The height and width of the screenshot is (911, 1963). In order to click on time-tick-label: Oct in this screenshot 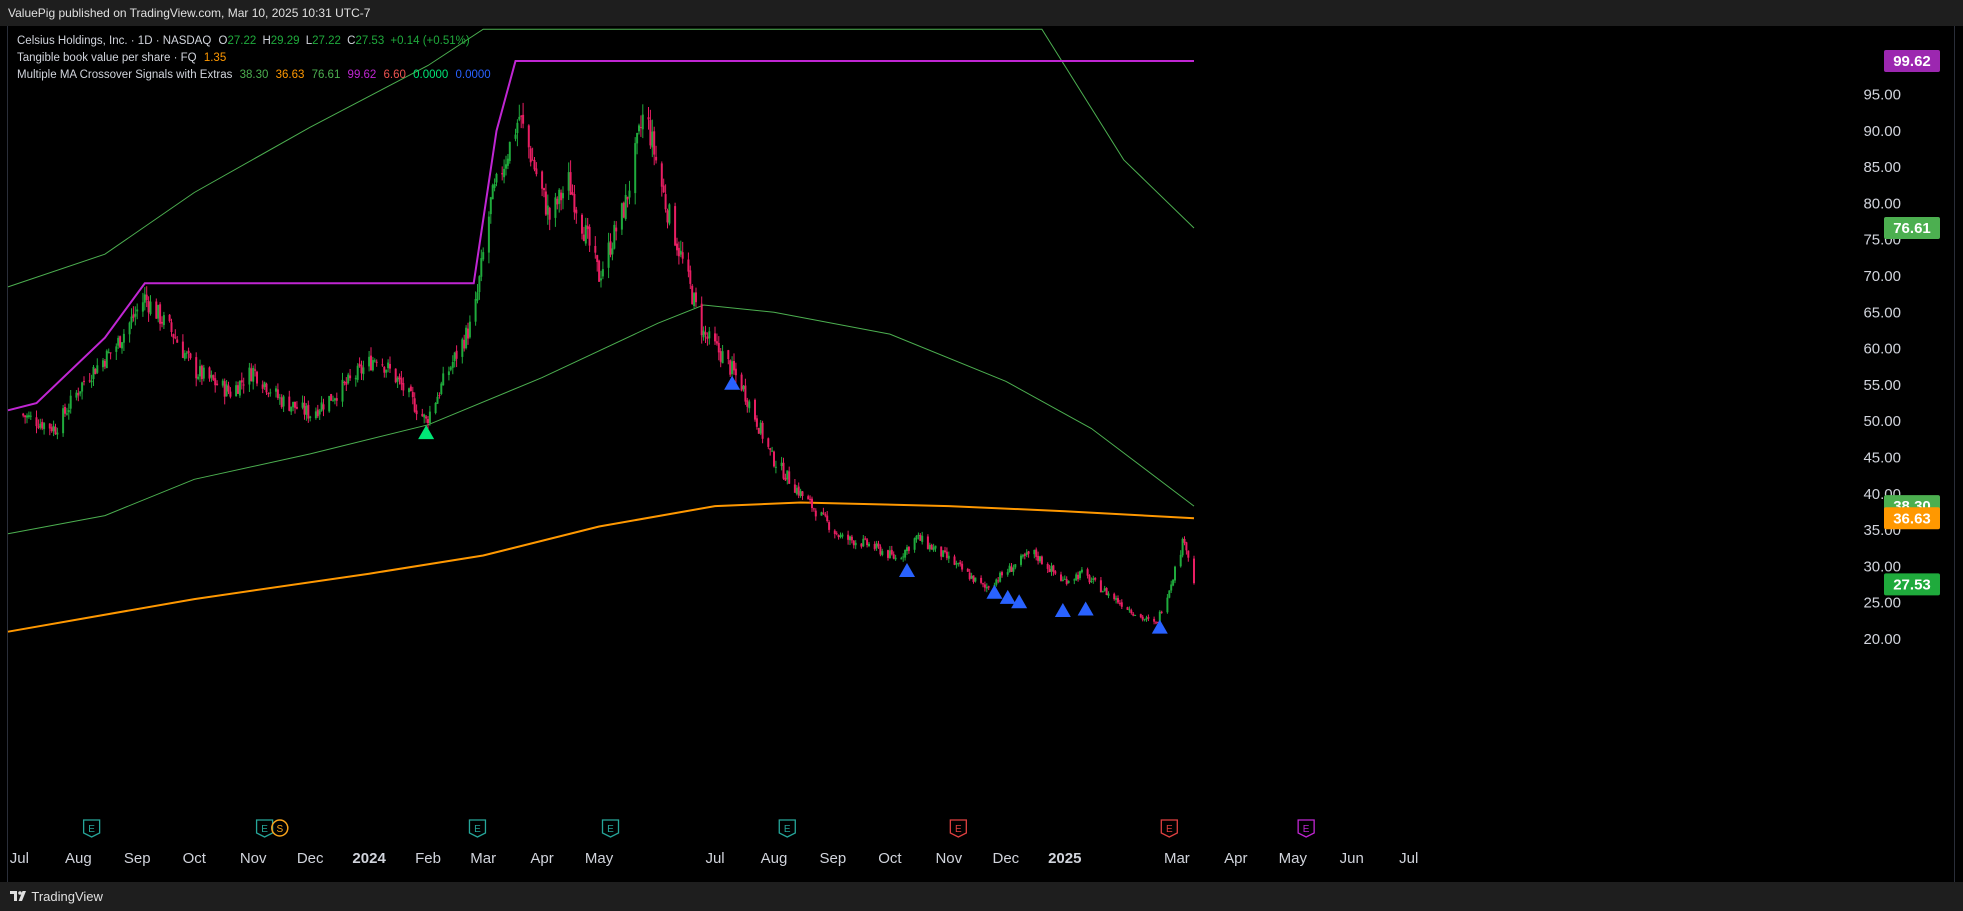, I will do `click(890, 858)`.